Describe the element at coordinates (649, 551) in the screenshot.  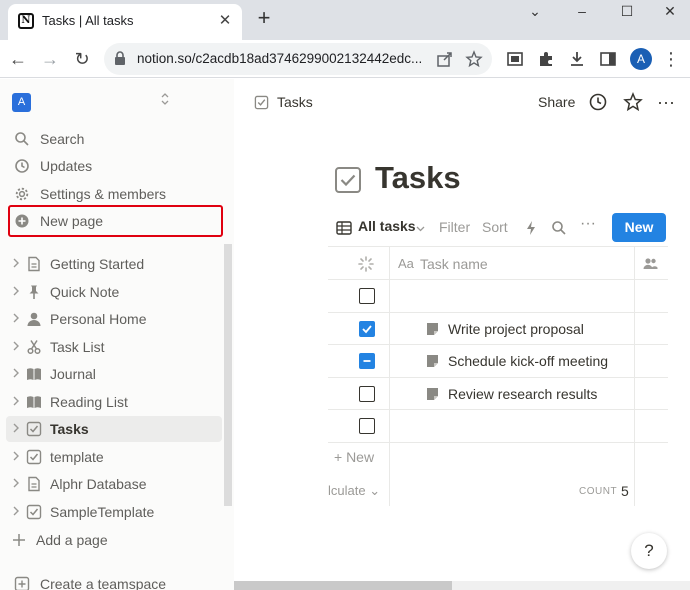
I see `help-button: ?` at that location.